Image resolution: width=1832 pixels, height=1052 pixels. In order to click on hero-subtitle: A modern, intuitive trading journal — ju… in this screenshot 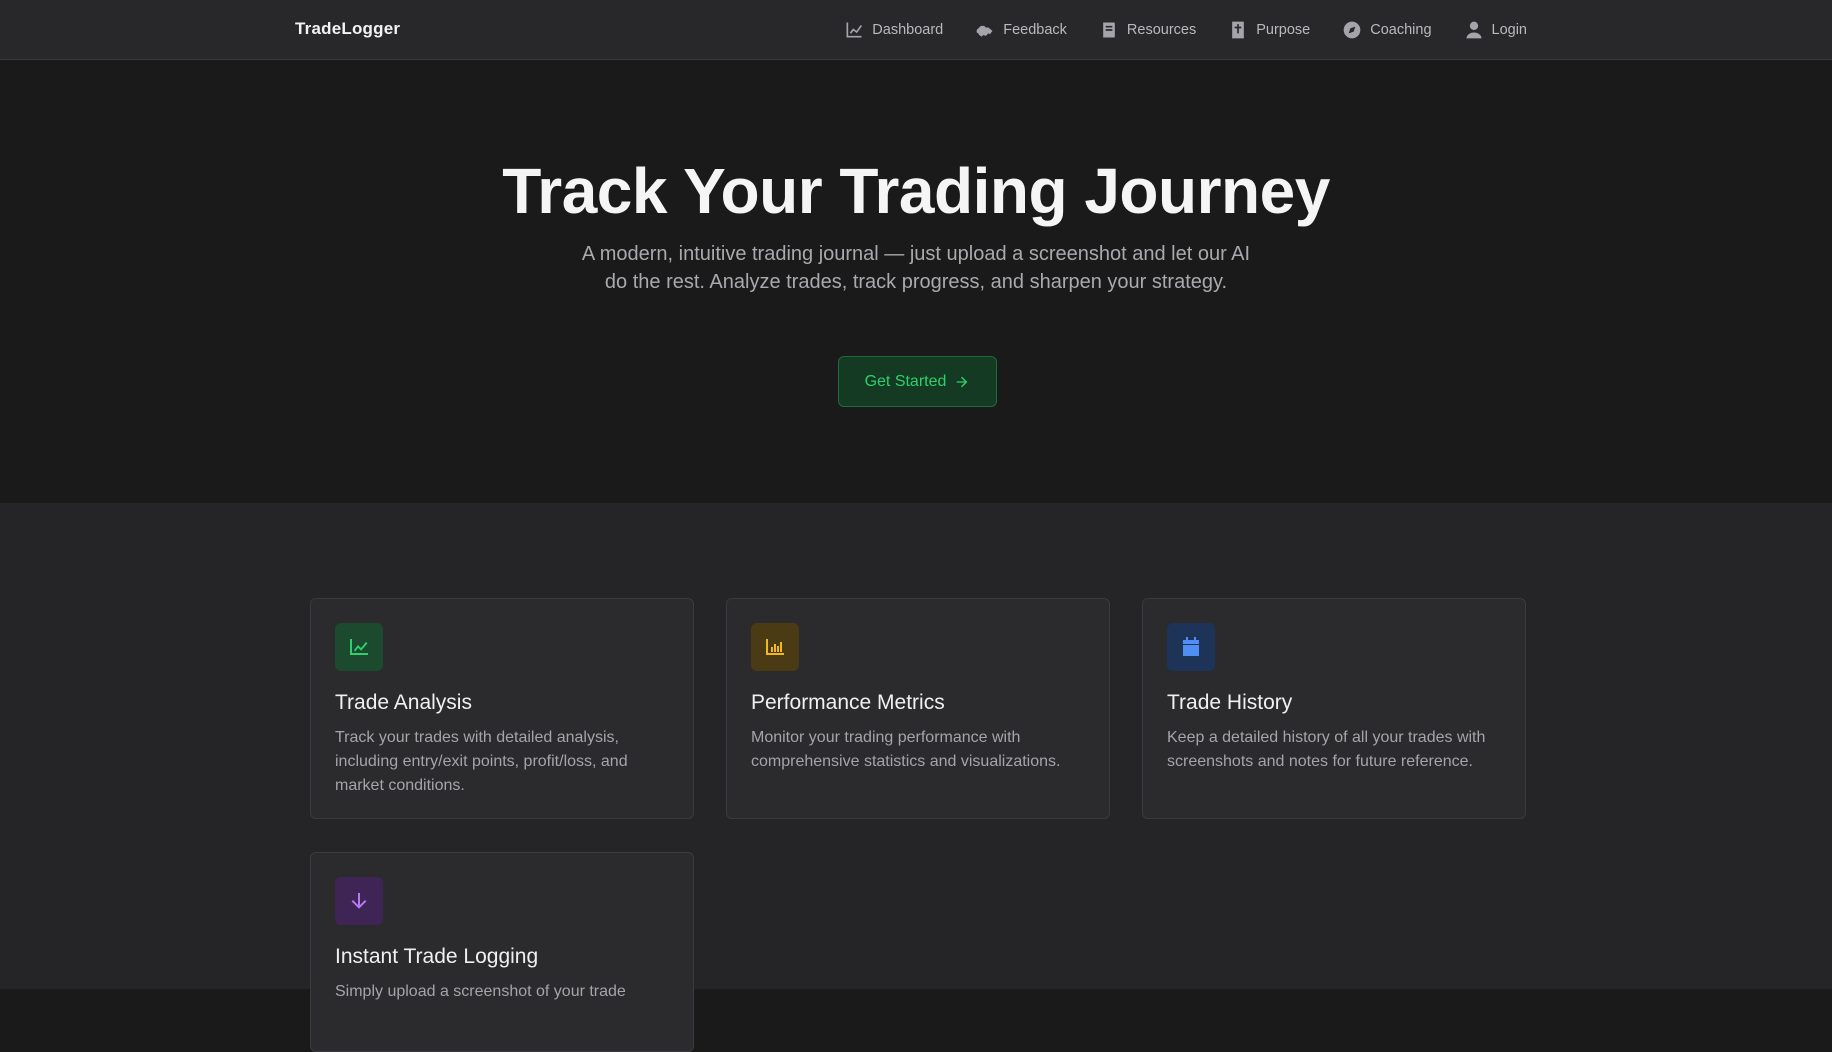, I will do `click(916, 268)`.